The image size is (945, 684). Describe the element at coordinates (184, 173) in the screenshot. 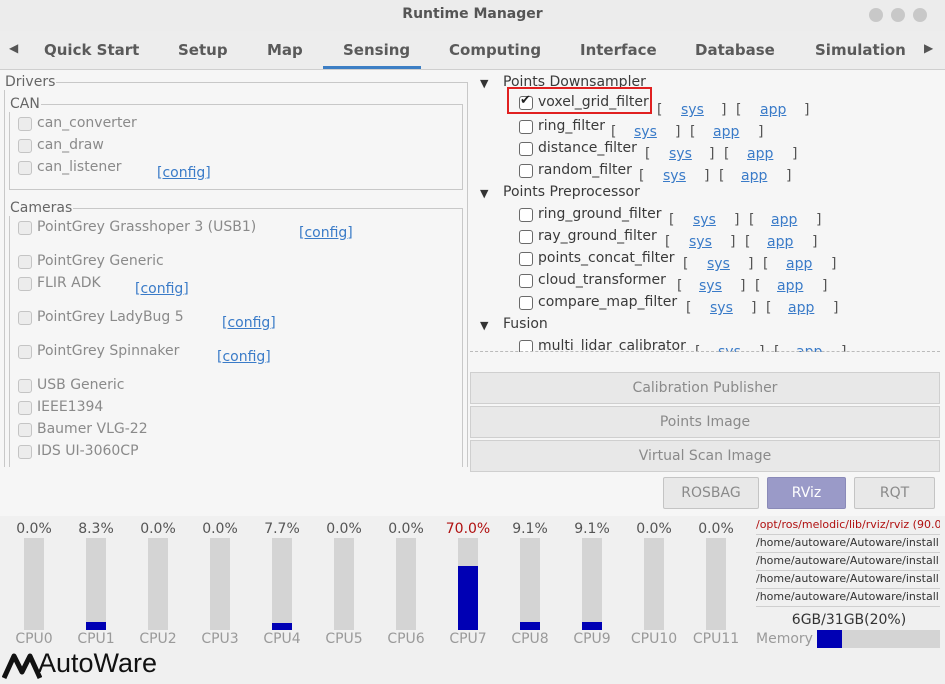

I see `can-listener-config-link: [config]` at that location.